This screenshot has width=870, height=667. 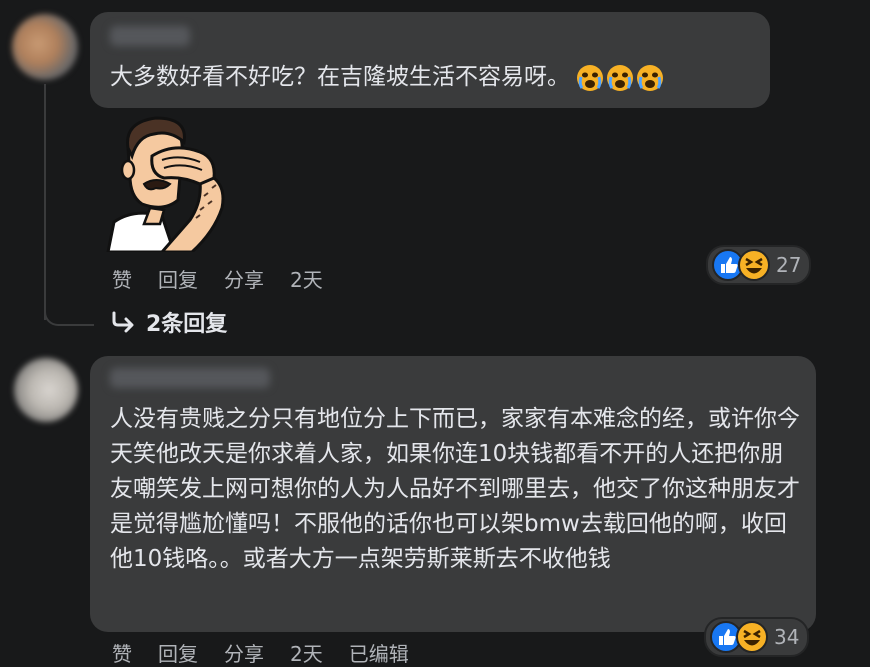 I want to click on reply-button: 回复, so click(x=178, y=278).